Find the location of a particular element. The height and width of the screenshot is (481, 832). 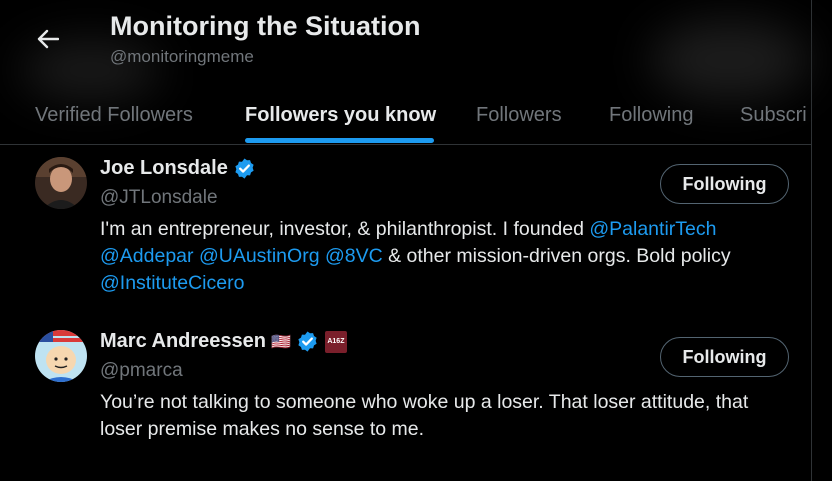

user-handle: @pmarca is located at coordinates (141, 370).